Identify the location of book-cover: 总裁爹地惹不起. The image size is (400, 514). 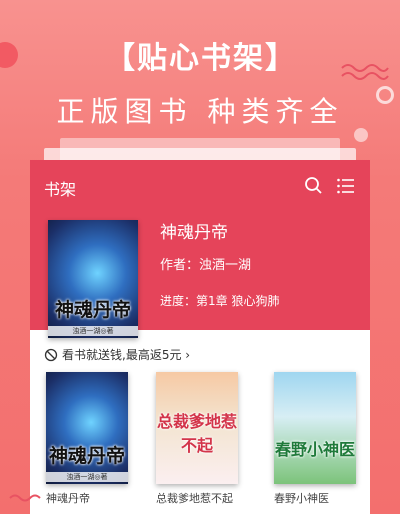
(197, 428).